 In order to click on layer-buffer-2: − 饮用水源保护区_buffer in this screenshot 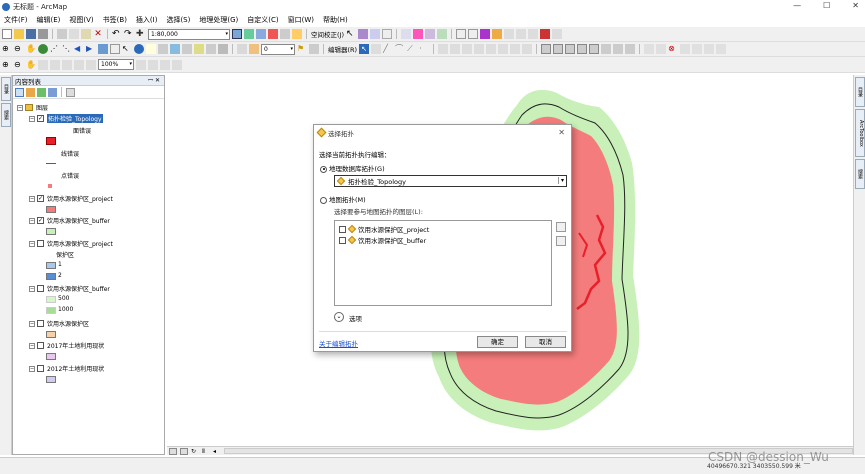, I will do `click(69, 288)`.